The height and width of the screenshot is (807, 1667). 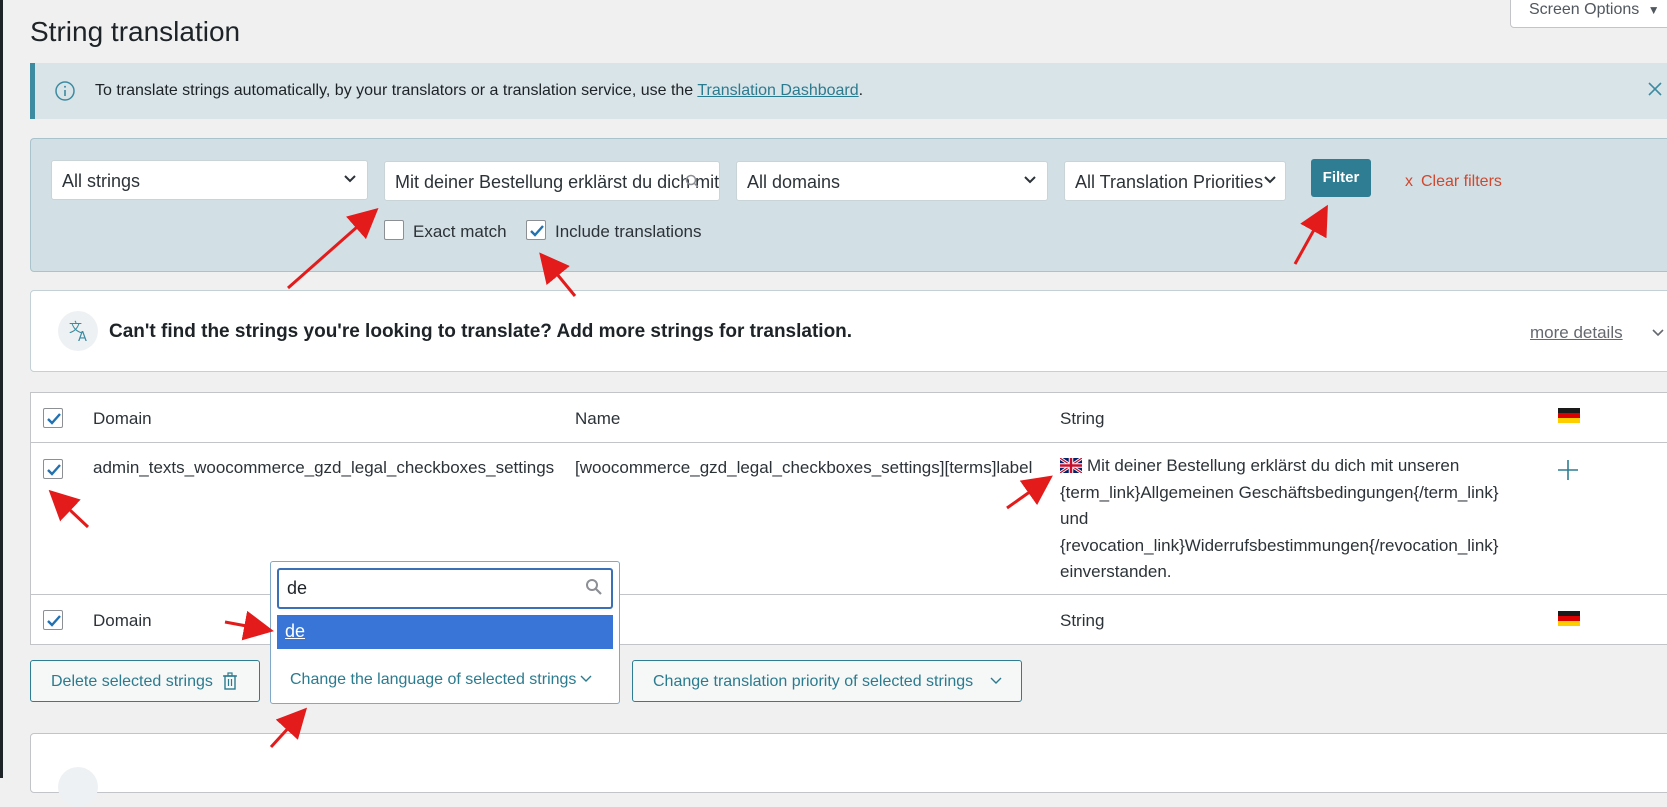 What do you see at coordinates (794, 182) in the screenshot?
I see `domain-select-value: All domains` at bounding box center [794, 182].